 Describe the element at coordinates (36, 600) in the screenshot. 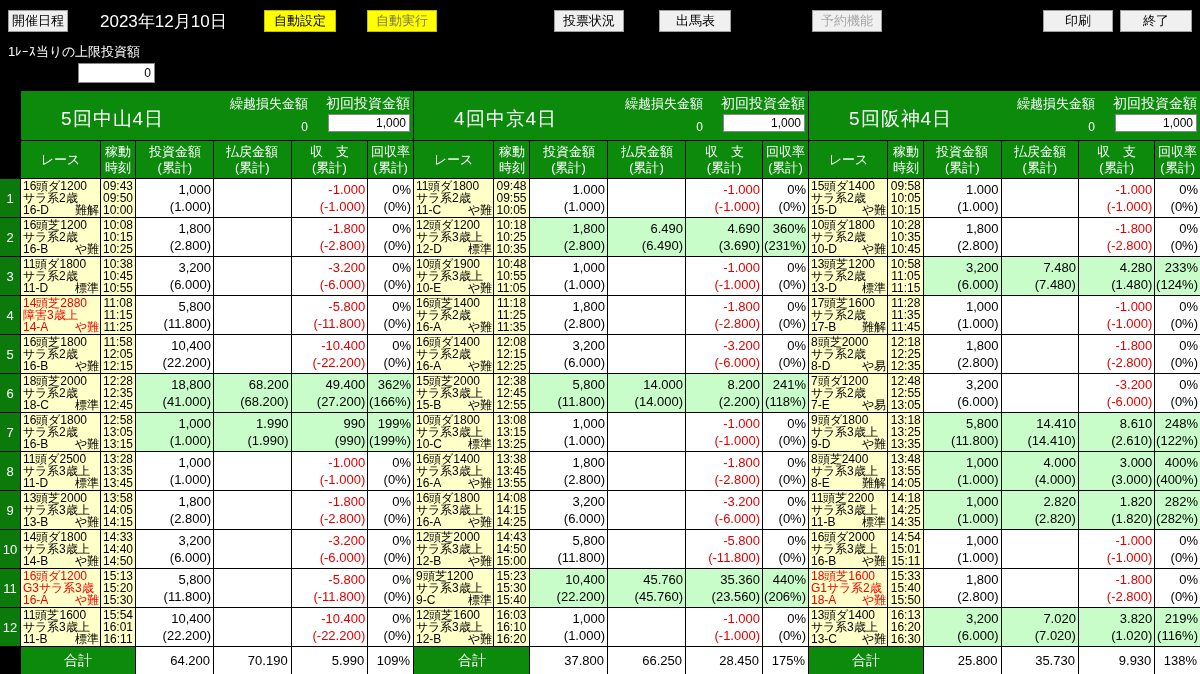

I see `race-code-text: 16-A` at that location.